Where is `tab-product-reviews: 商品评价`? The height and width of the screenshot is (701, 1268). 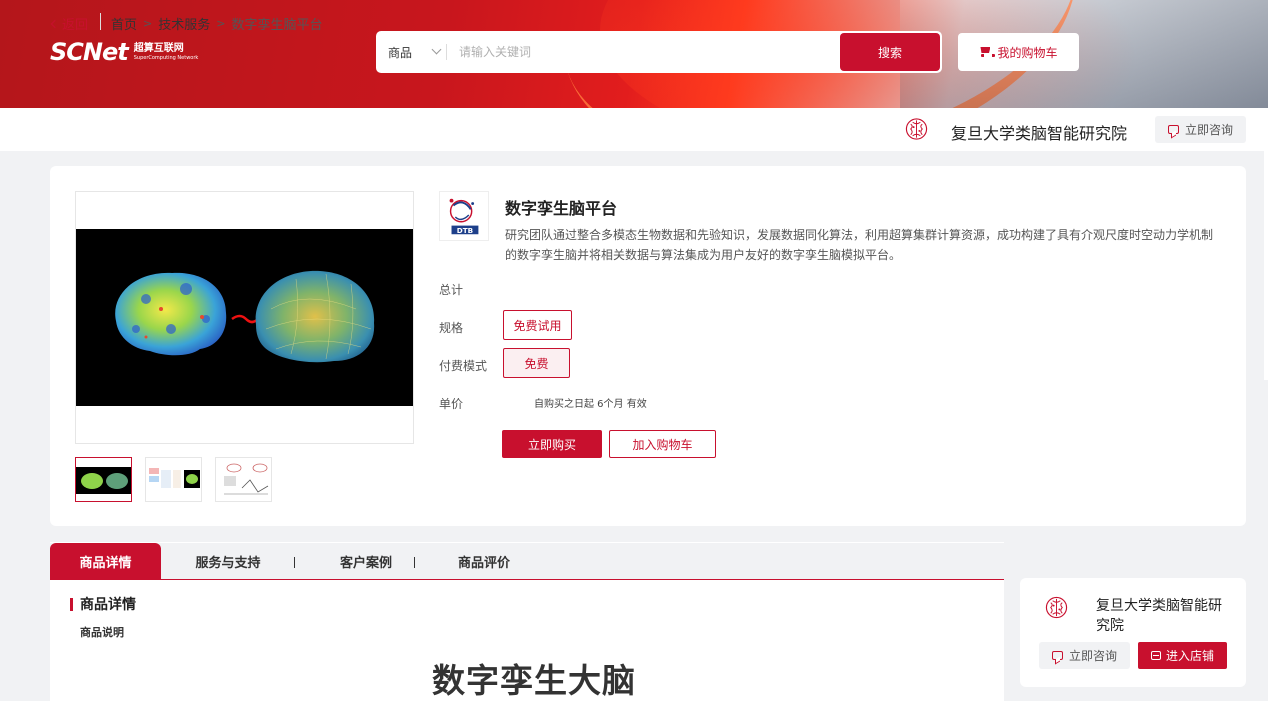 tab-product-reviews: 商品评价 is located at coordinates (484, 561).